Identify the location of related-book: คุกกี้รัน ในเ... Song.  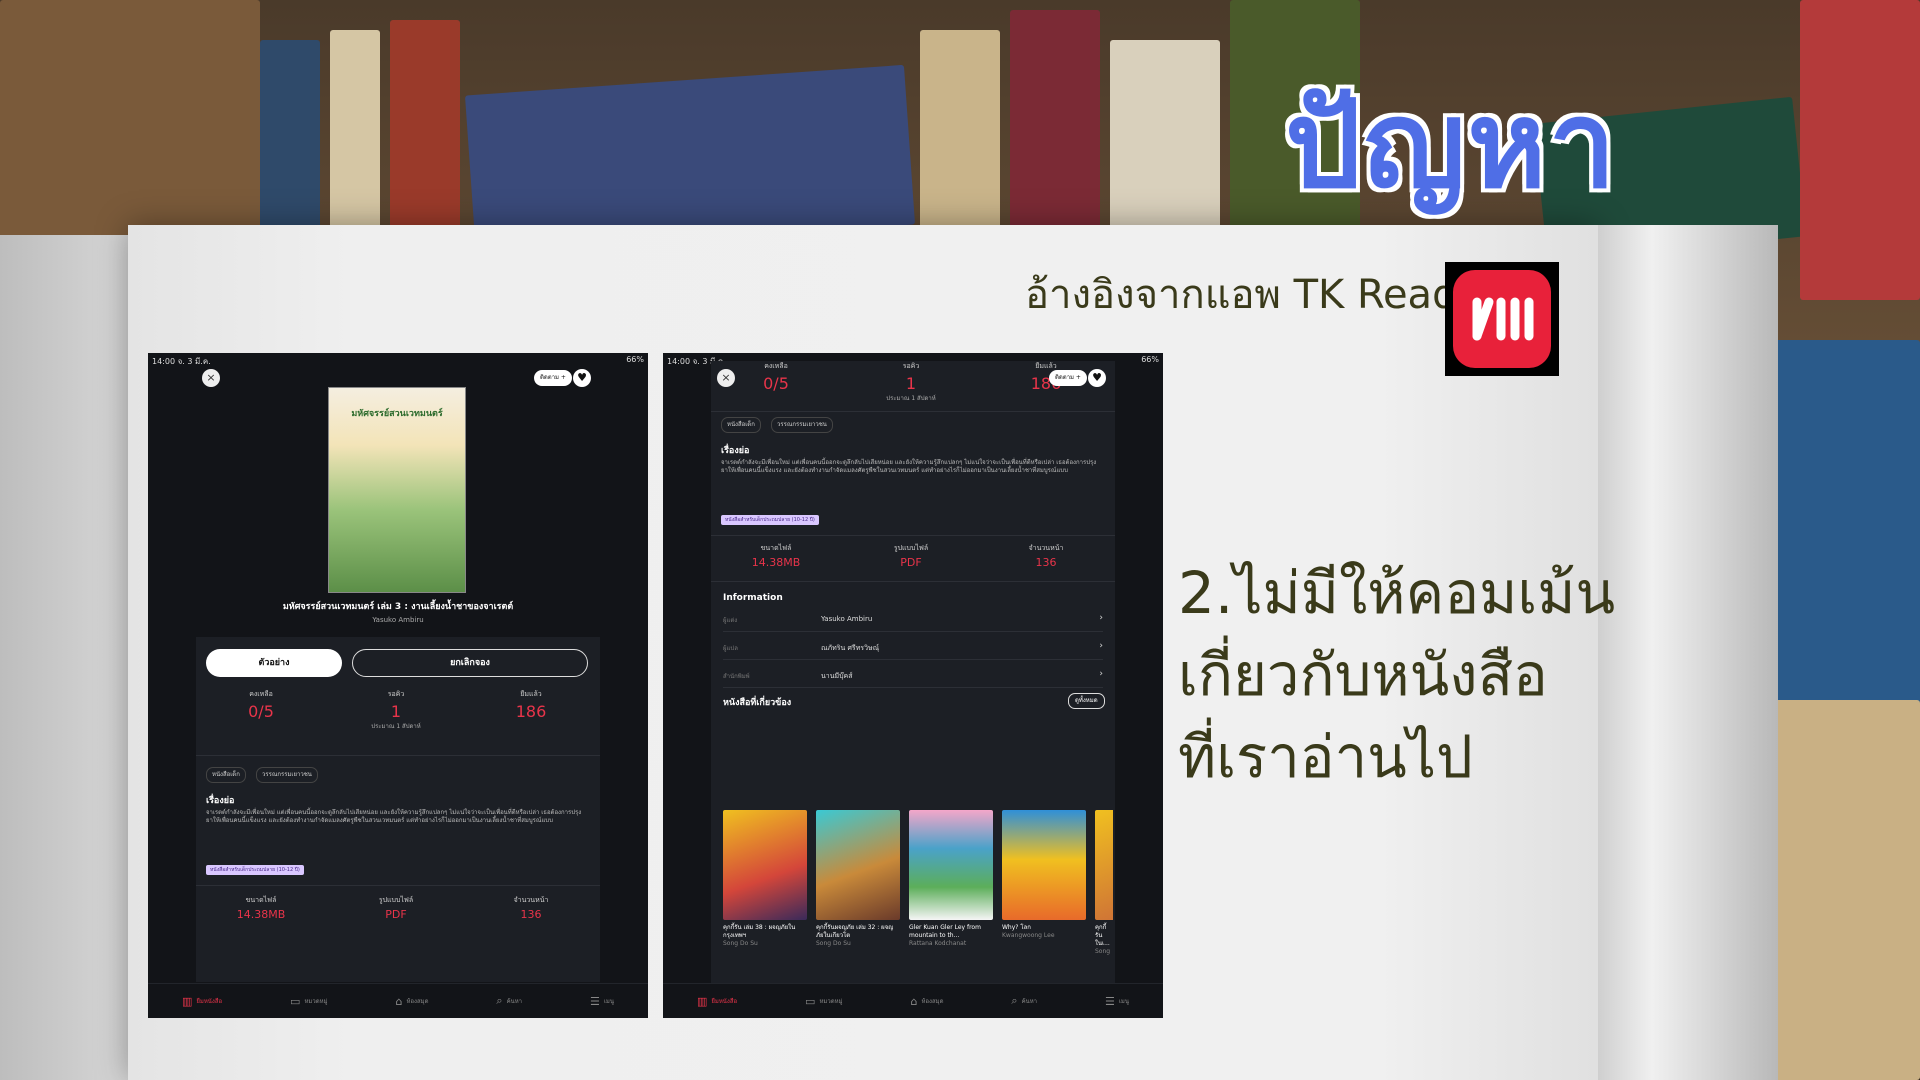
(1104, 882).